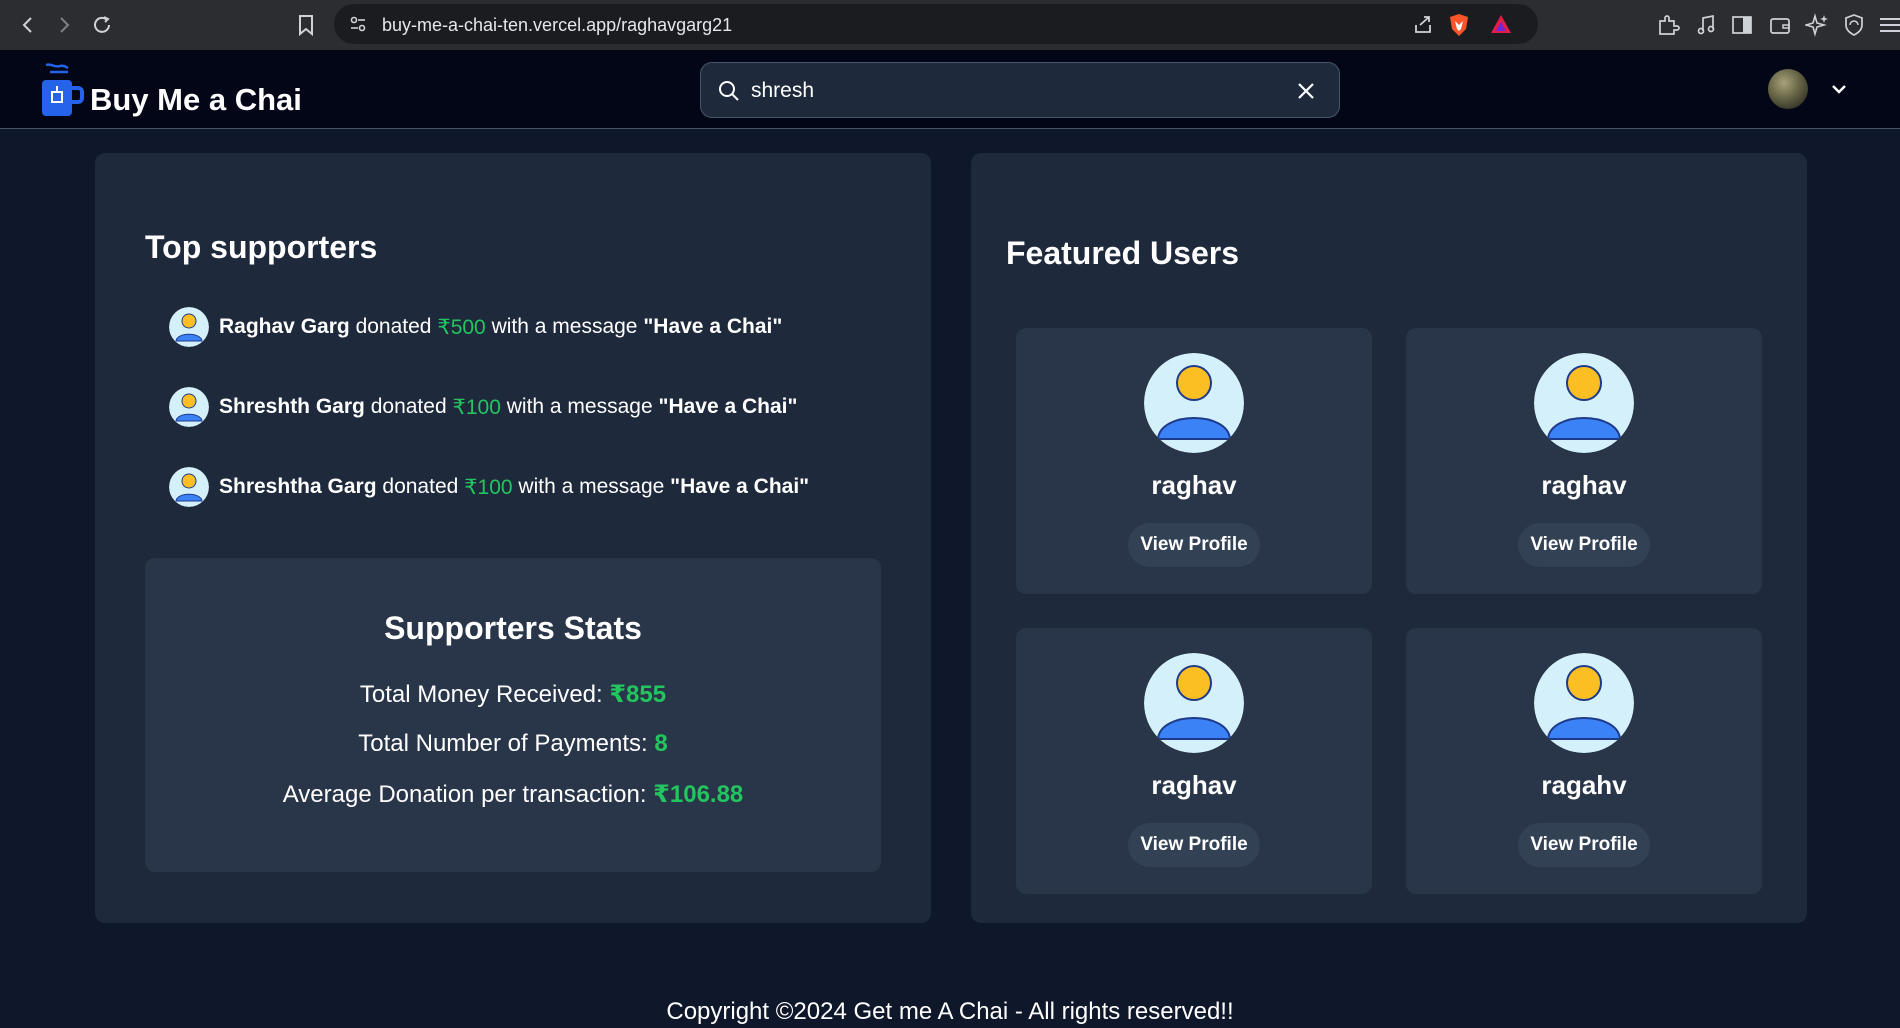 This screenshot has width=1900, height=1028. I want to click on stats-title: Supporters Stats, so click(513, 628).